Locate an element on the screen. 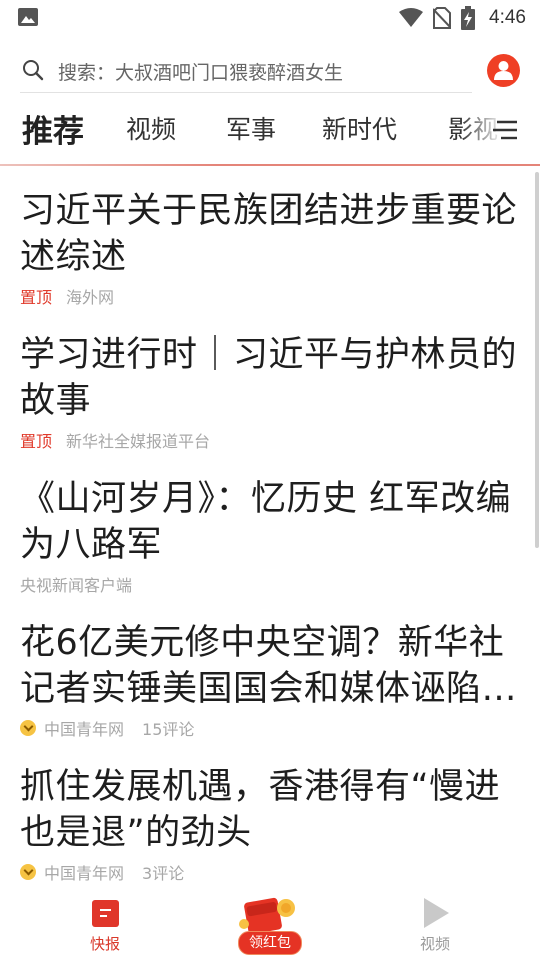  tab-recommend: 推荐 is located at coordinates (53, 128).